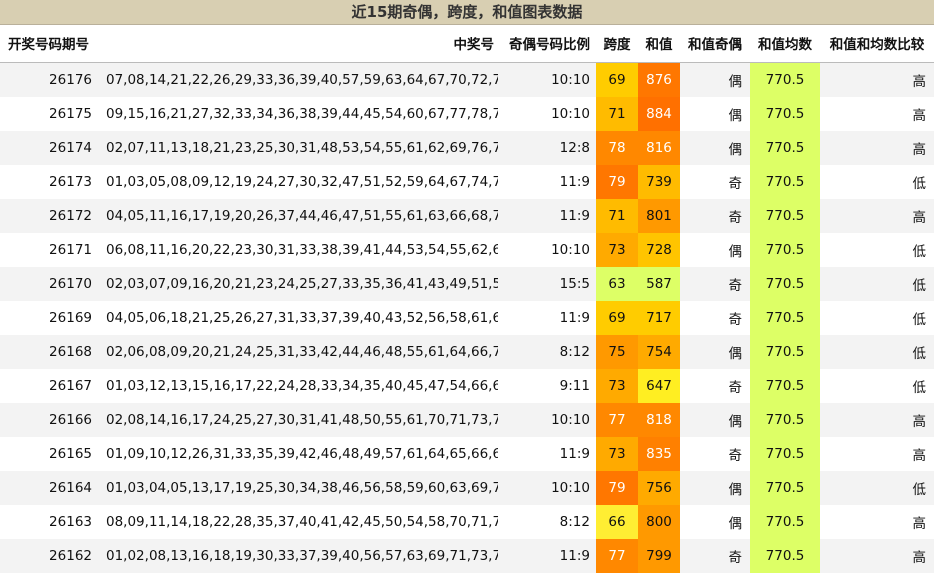  Describe the element at coordinates (574, 385) in the screenshot. I see `cell-ratio: 9:11` at that location.